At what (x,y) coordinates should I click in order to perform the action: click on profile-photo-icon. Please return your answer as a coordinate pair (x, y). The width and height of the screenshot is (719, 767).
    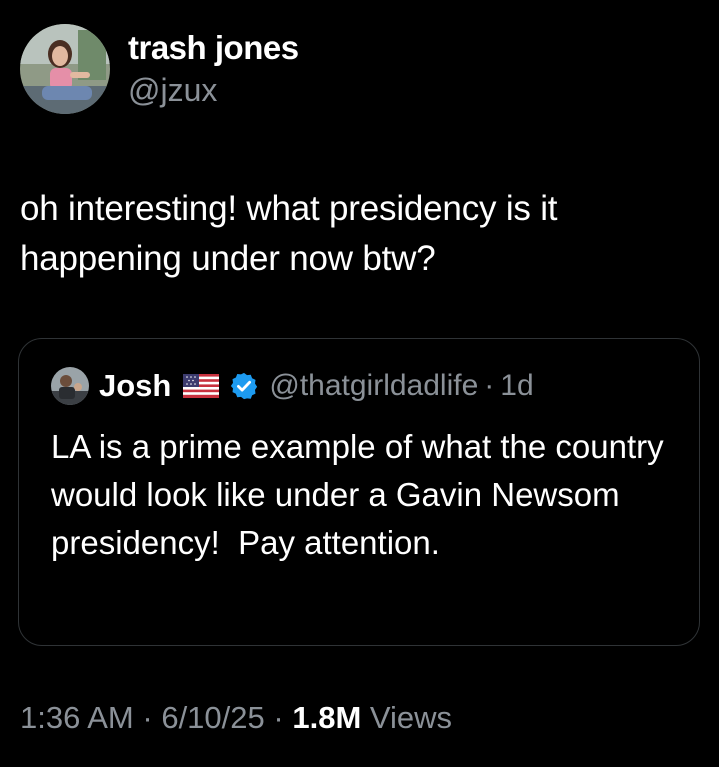
    Looking at the image, I should click on (65, 69).